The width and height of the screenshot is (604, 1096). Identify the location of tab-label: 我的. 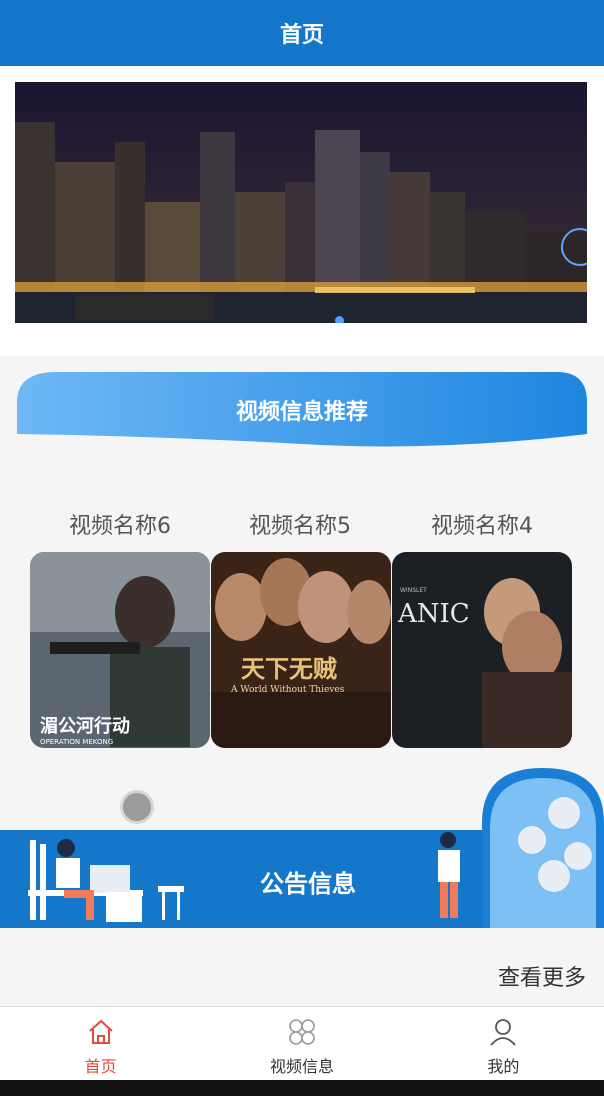
(503, 1066).